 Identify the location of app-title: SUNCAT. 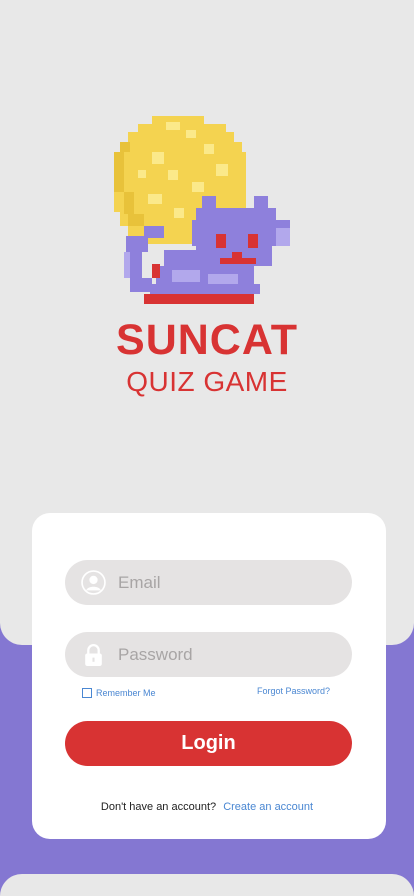
(207, 340).